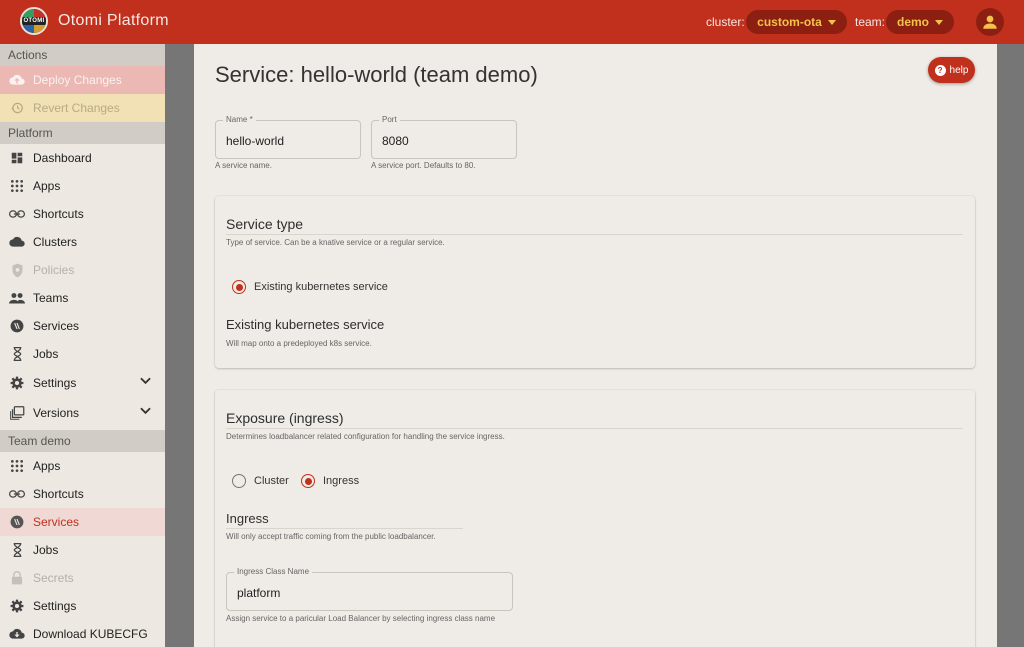  What do you see at coordinates (255, 141) in the screenshot?
I see `name-field-value: hello-world` at bounding box center [255, 141].